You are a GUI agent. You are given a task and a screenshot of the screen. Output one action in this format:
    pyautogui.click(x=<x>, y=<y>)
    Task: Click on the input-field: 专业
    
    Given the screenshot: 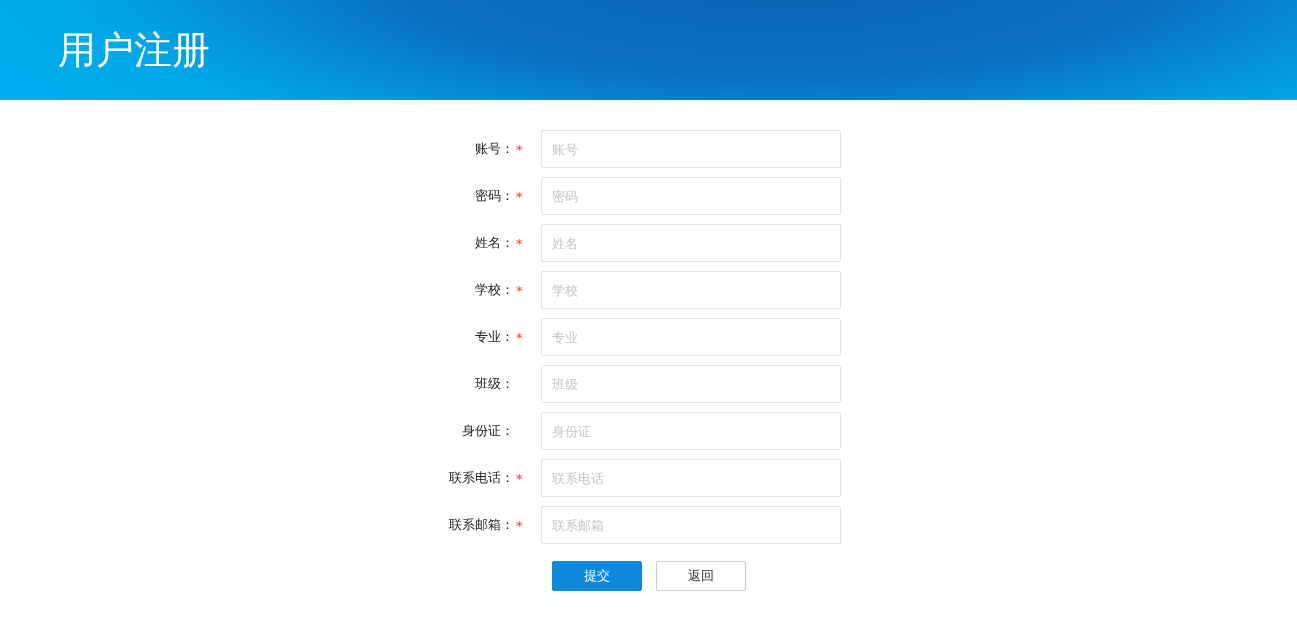 What is the action you would take?
    pyautogui.click(x=691, y=337)
    